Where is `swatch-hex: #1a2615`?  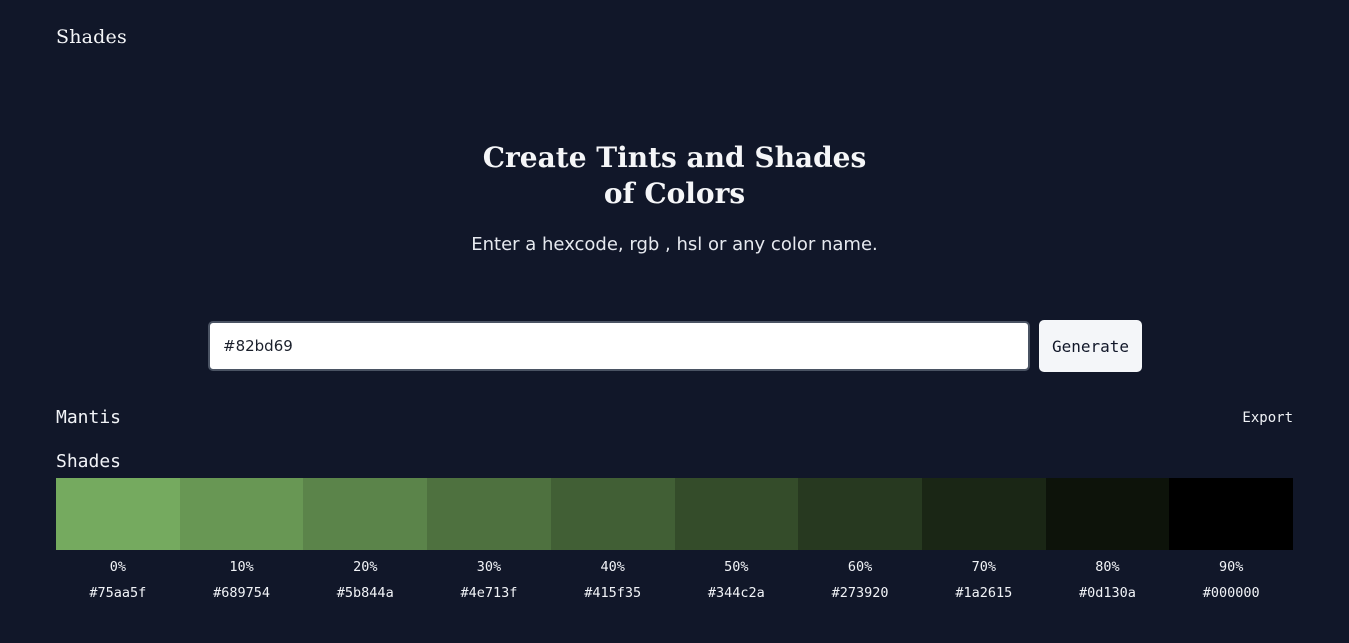
swatch-hex: #1a2615 is located at coordinates (984, 593).